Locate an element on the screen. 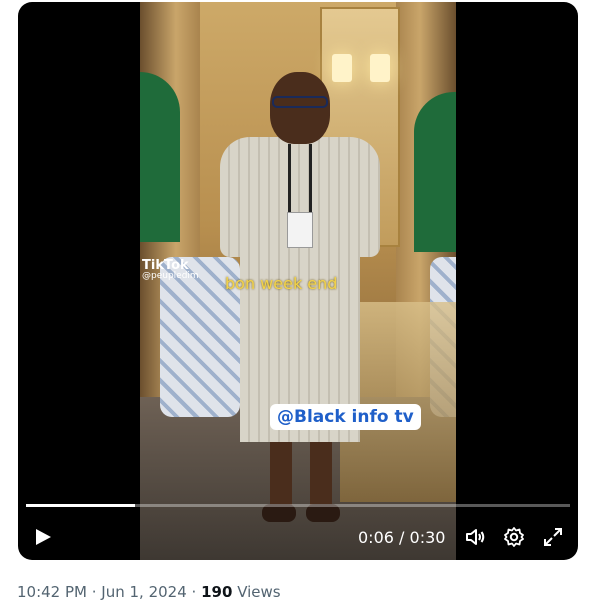 The width and height of the screenshot is (594, 614). head is located at coordinates (300, 108).